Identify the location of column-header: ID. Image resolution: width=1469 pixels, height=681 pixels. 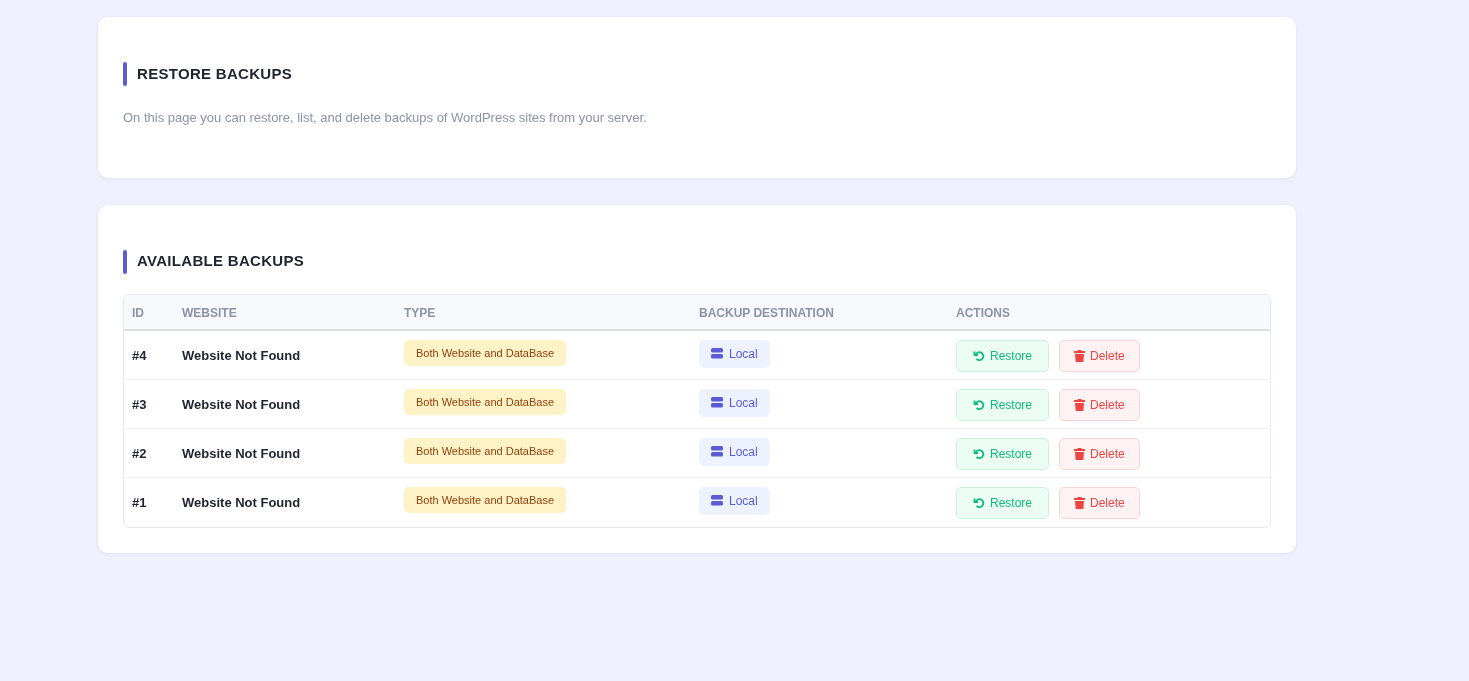
(138, 312).